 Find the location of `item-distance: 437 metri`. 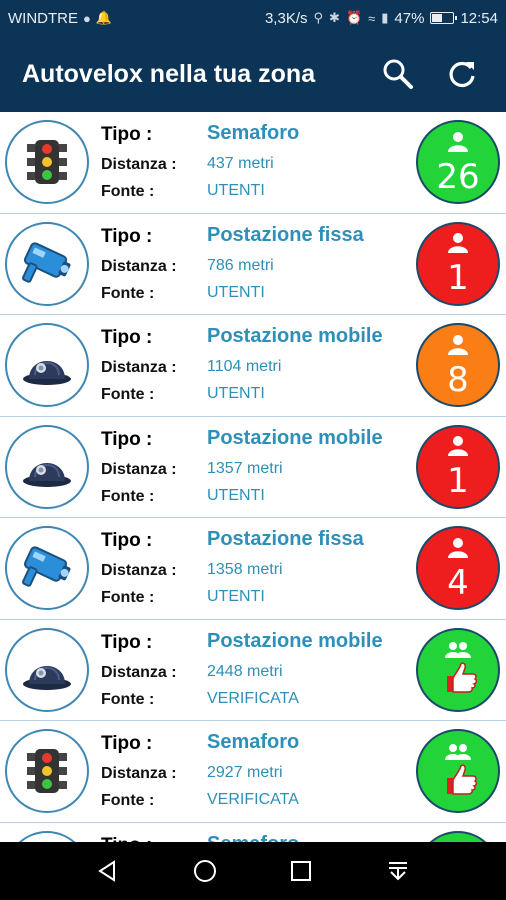

item-distance: 437 metri is located at coordinates (240, 163).